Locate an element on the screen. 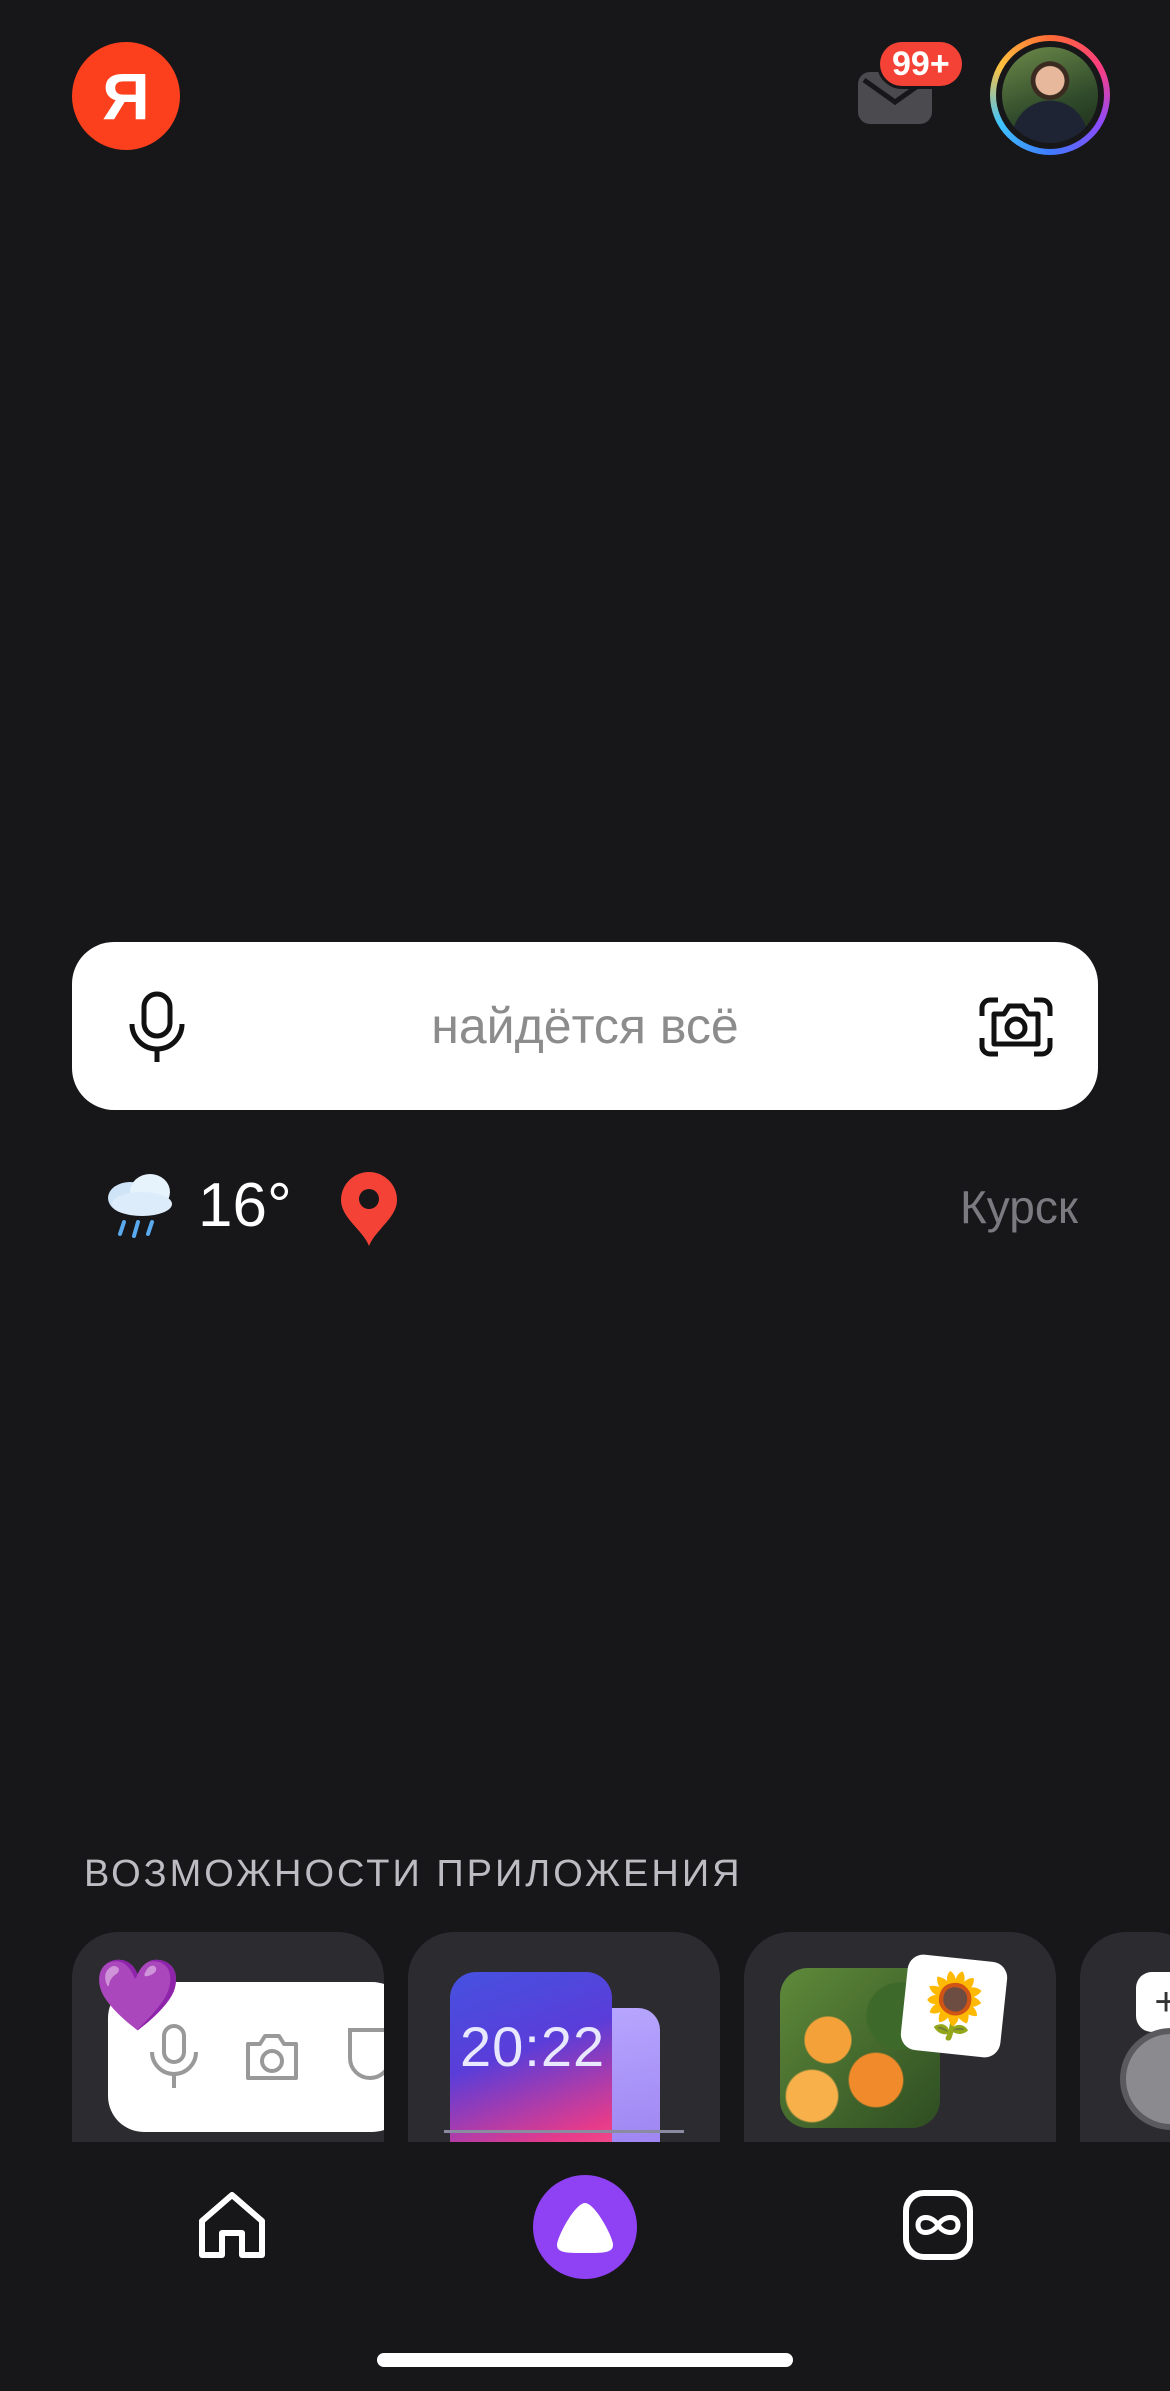  feature-card-widgets: 20:22 is located at coordinates (564, 2047).